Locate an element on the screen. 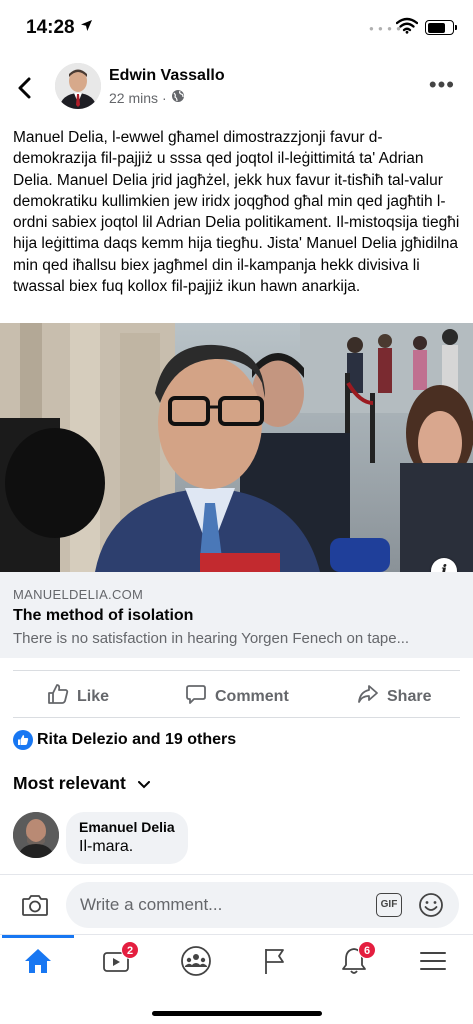  author-name: Edwin Vassallo is located at coordinates (167, 76).